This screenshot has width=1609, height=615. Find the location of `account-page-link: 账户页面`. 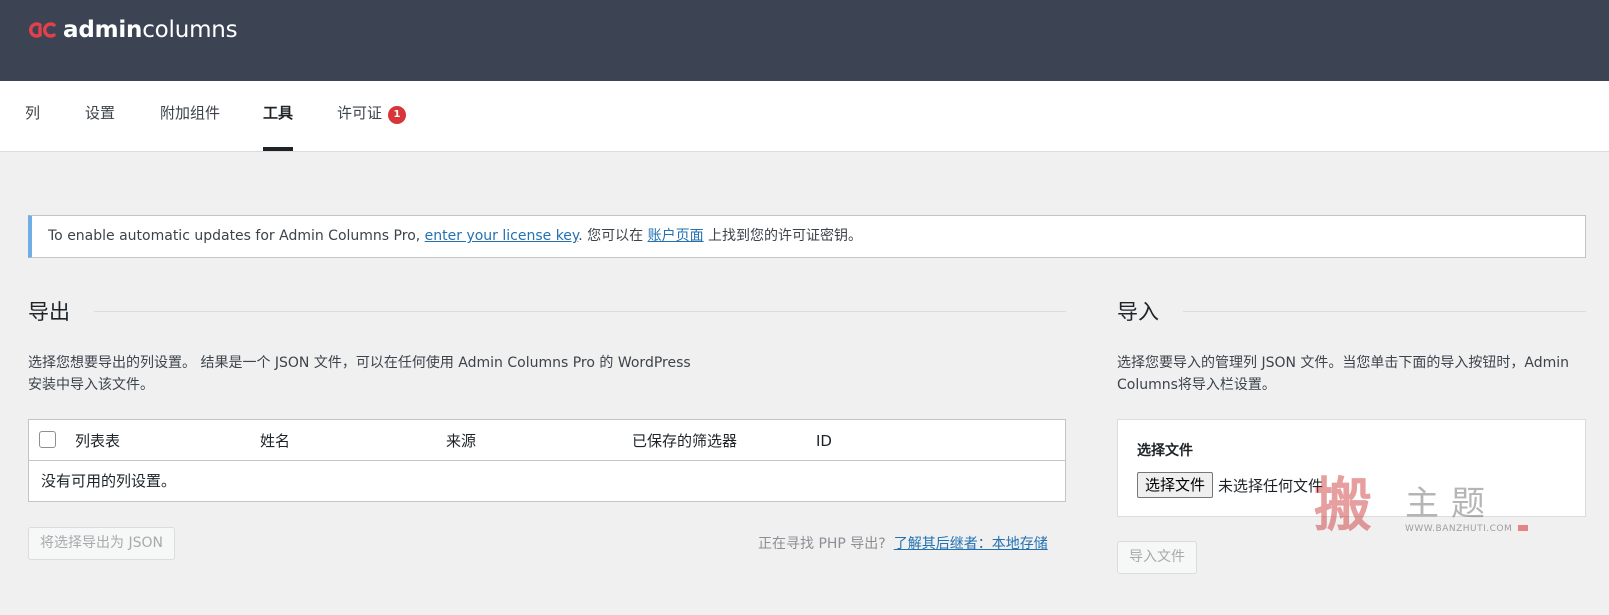

account-page-link: 账户页面 is located at coordinates (676, 236).